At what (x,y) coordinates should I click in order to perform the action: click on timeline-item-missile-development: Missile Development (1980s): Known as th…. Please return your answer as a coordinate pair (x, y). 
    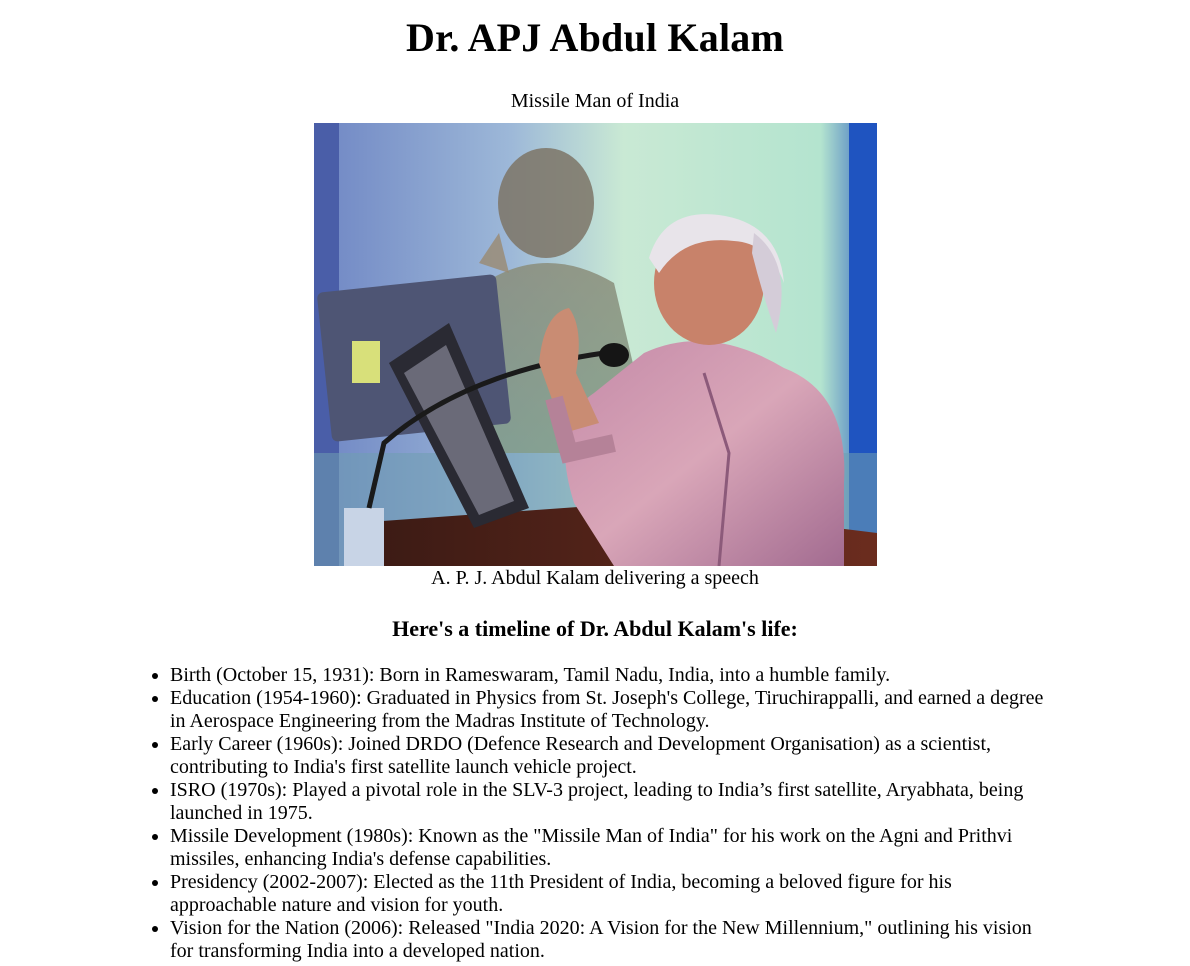
    Looking at the image, I should click on (610, 848).